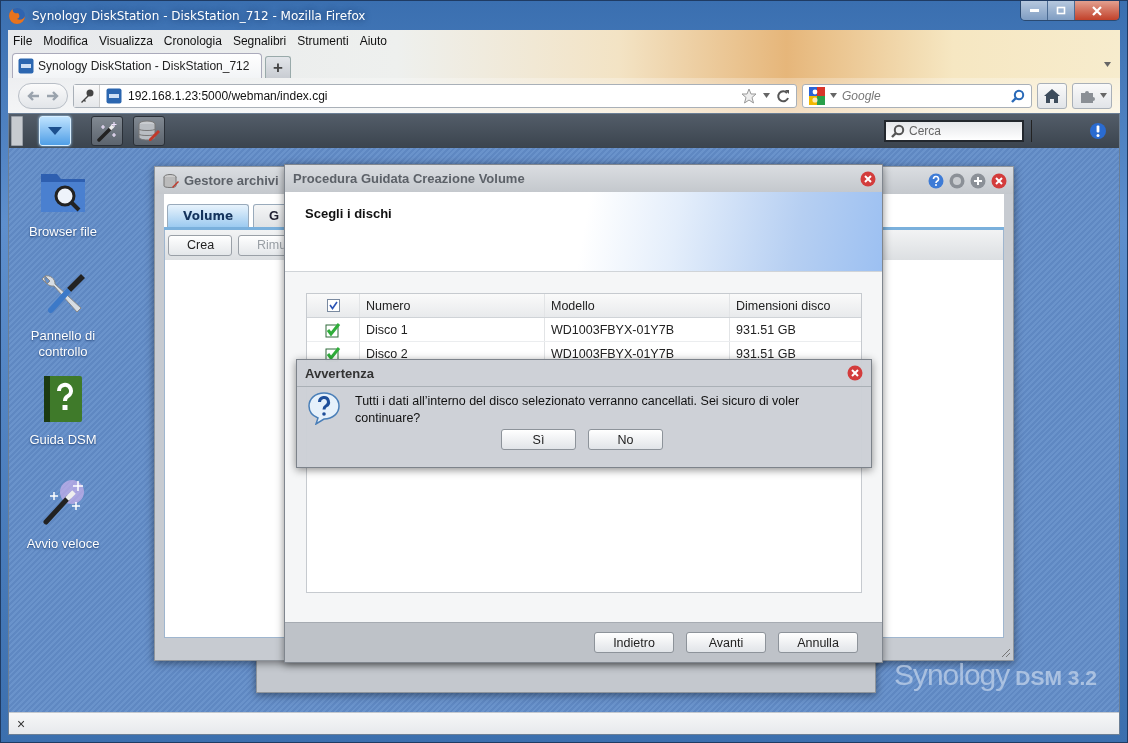 The width and height of the screenshot is (1128, 743). I want to click on magic-wand-icon, so click(107, 131).